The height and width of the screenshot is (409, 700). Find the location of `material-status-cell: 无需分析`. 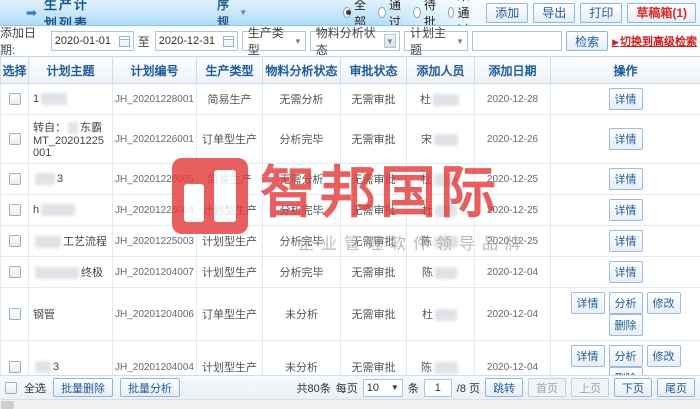

material-status-cell: 无需分析 is located at coordinates (301, 179).